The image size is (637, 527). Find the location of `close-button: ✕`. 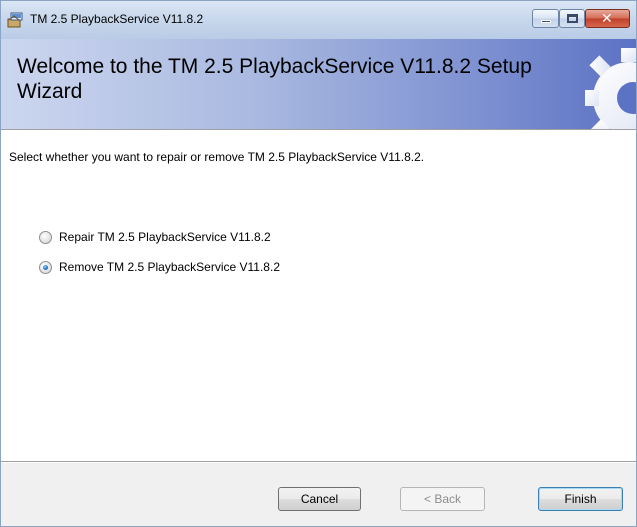

close-button: ✕ is located at coordinates (607, 18).